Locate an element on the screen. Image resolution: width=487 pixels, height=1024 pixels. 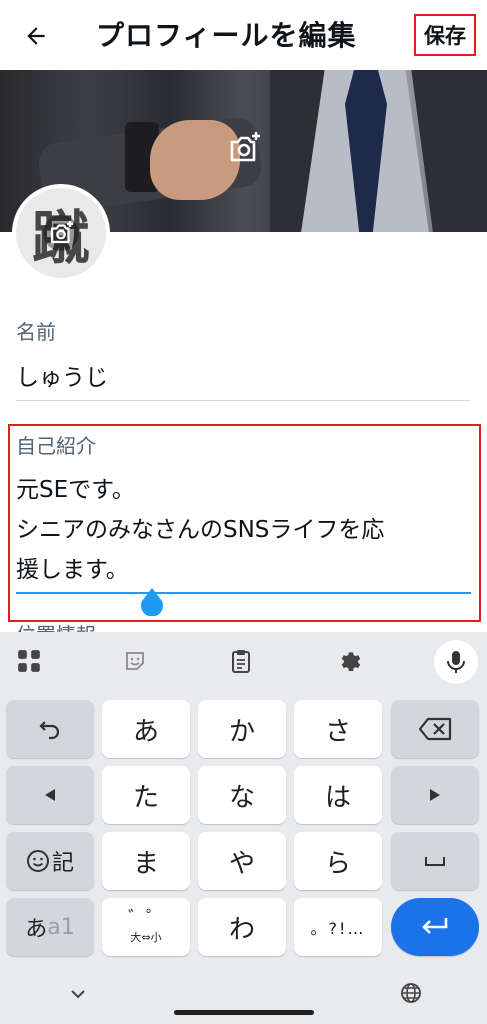
hide-keyboard-button is located at coordinates (78, 994).